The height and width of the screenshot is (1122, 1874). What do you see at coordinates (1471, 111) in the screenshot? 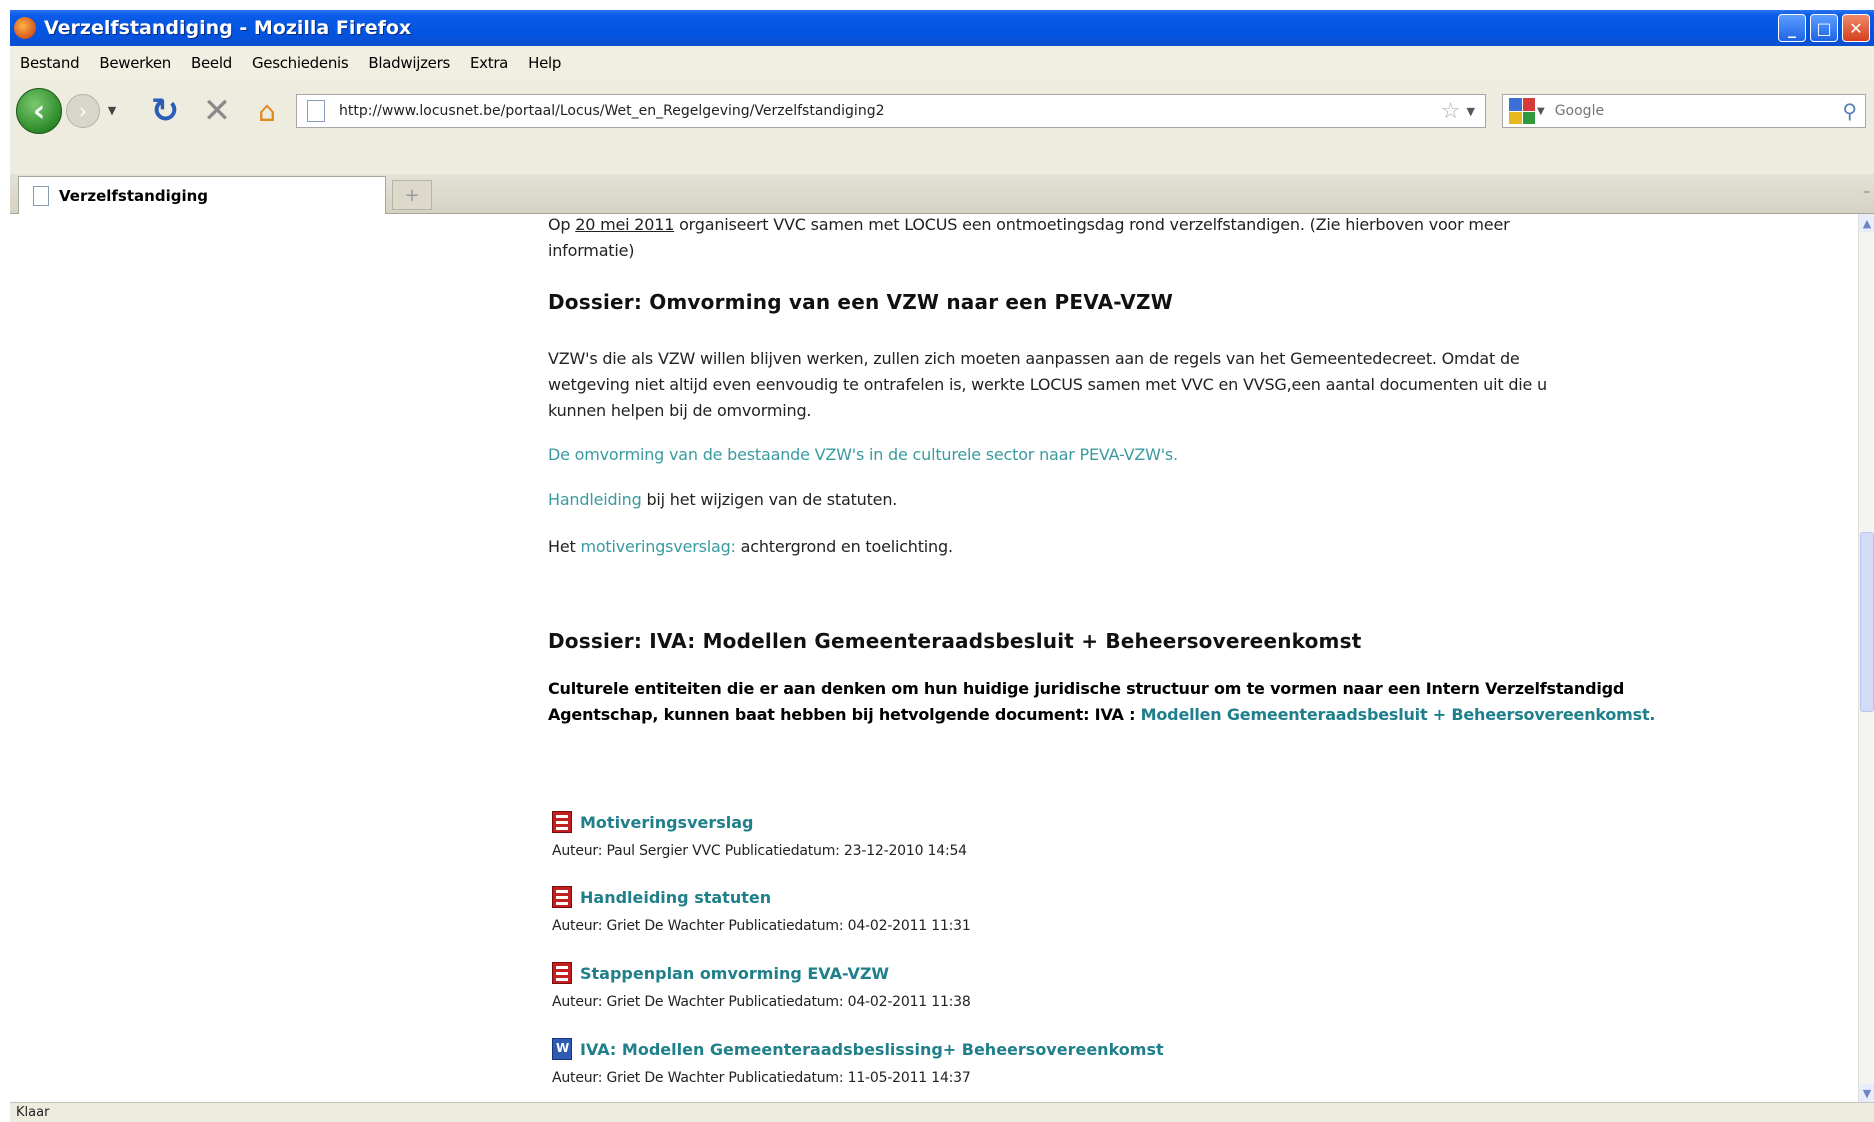
I see `url-dropdown-icon: ▼` at bounding box center [1471, 111].